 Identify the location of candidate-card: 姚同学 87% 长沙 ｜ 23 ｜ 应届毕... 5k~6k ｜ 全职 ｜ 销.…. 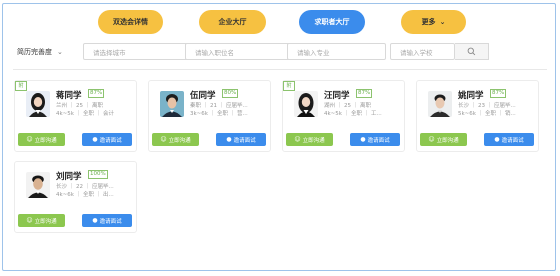
(477, 116).